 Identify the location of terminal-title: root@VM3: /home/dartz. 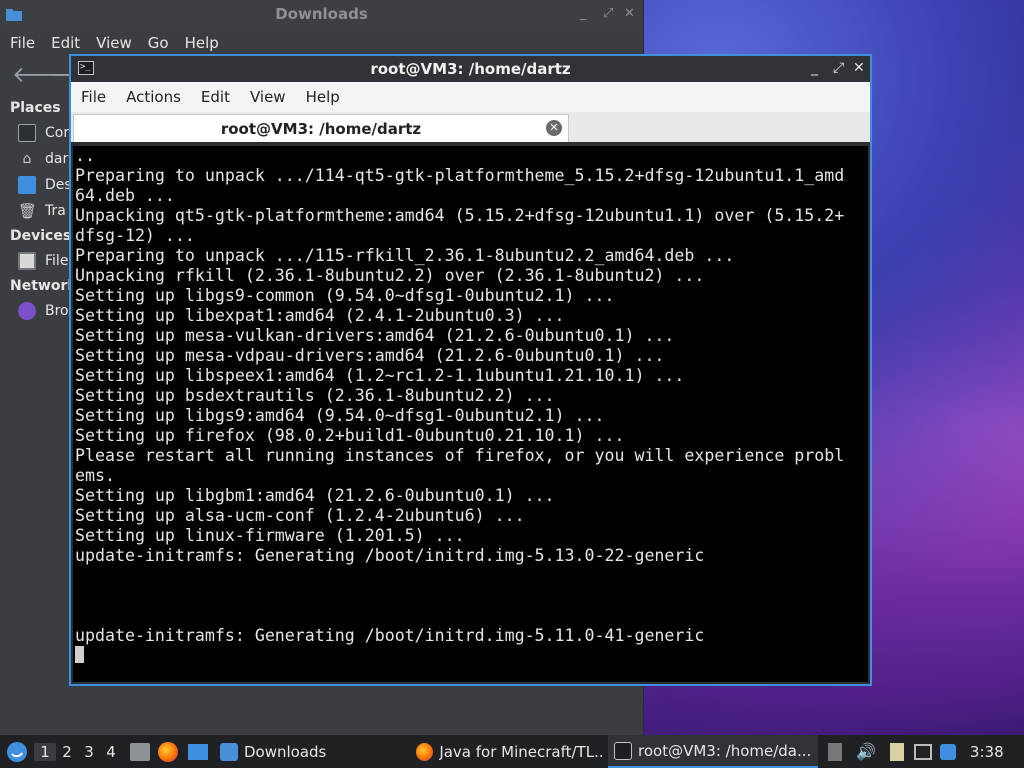
(470, 69).